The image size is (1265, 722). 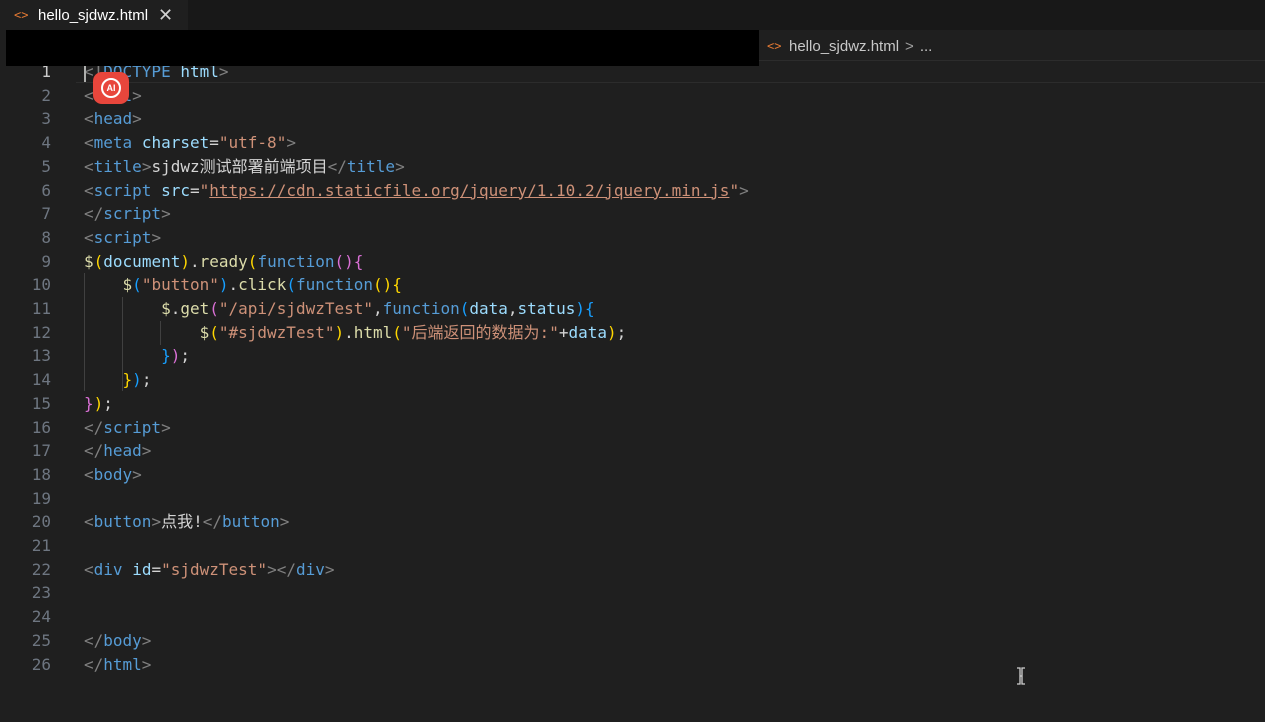 What do you see at coordinates (632, 570) in the screenshot?
I see `code-line: 22 <div id="sjdwzTest"></div>` at bounding box center [632, 570].